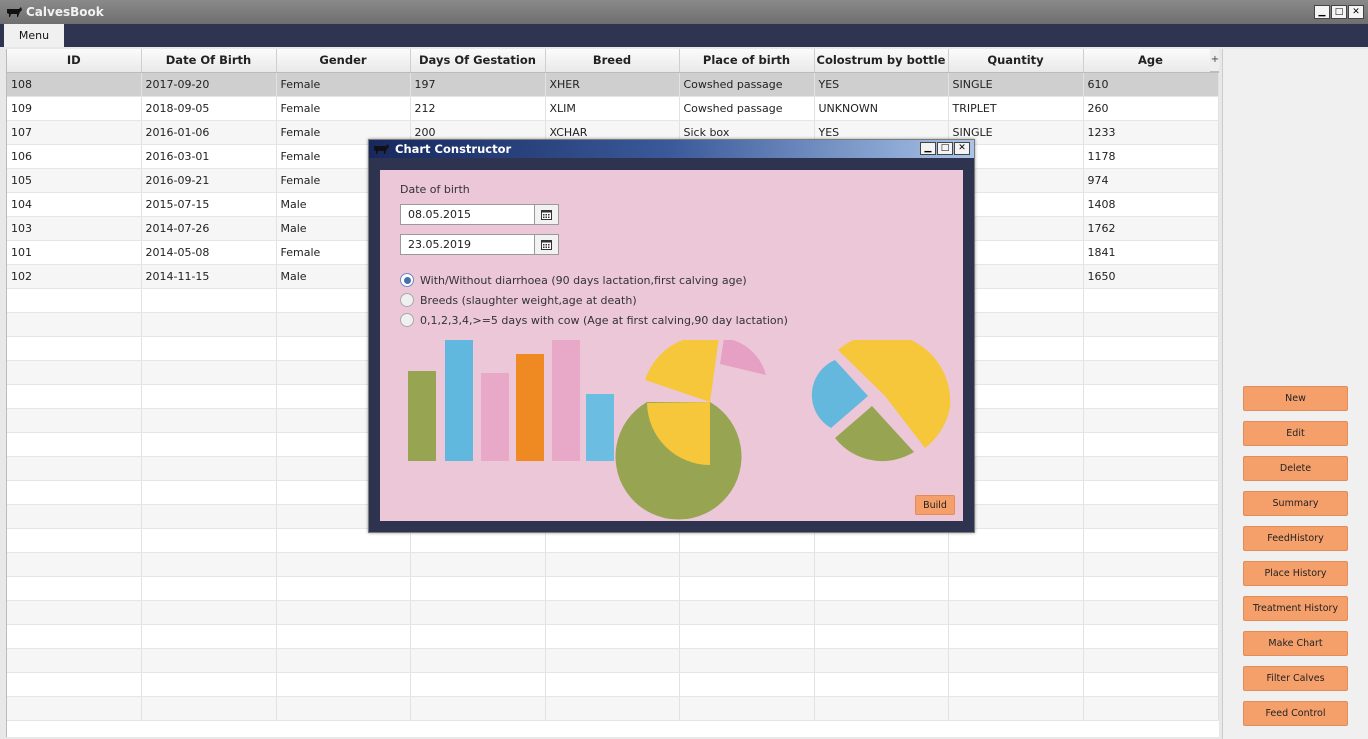 This screenshot has height=739, width=1368. Describe the element at coordinates (1151, 132) in the screenshot. I see `table-cell: 1233` at that location.